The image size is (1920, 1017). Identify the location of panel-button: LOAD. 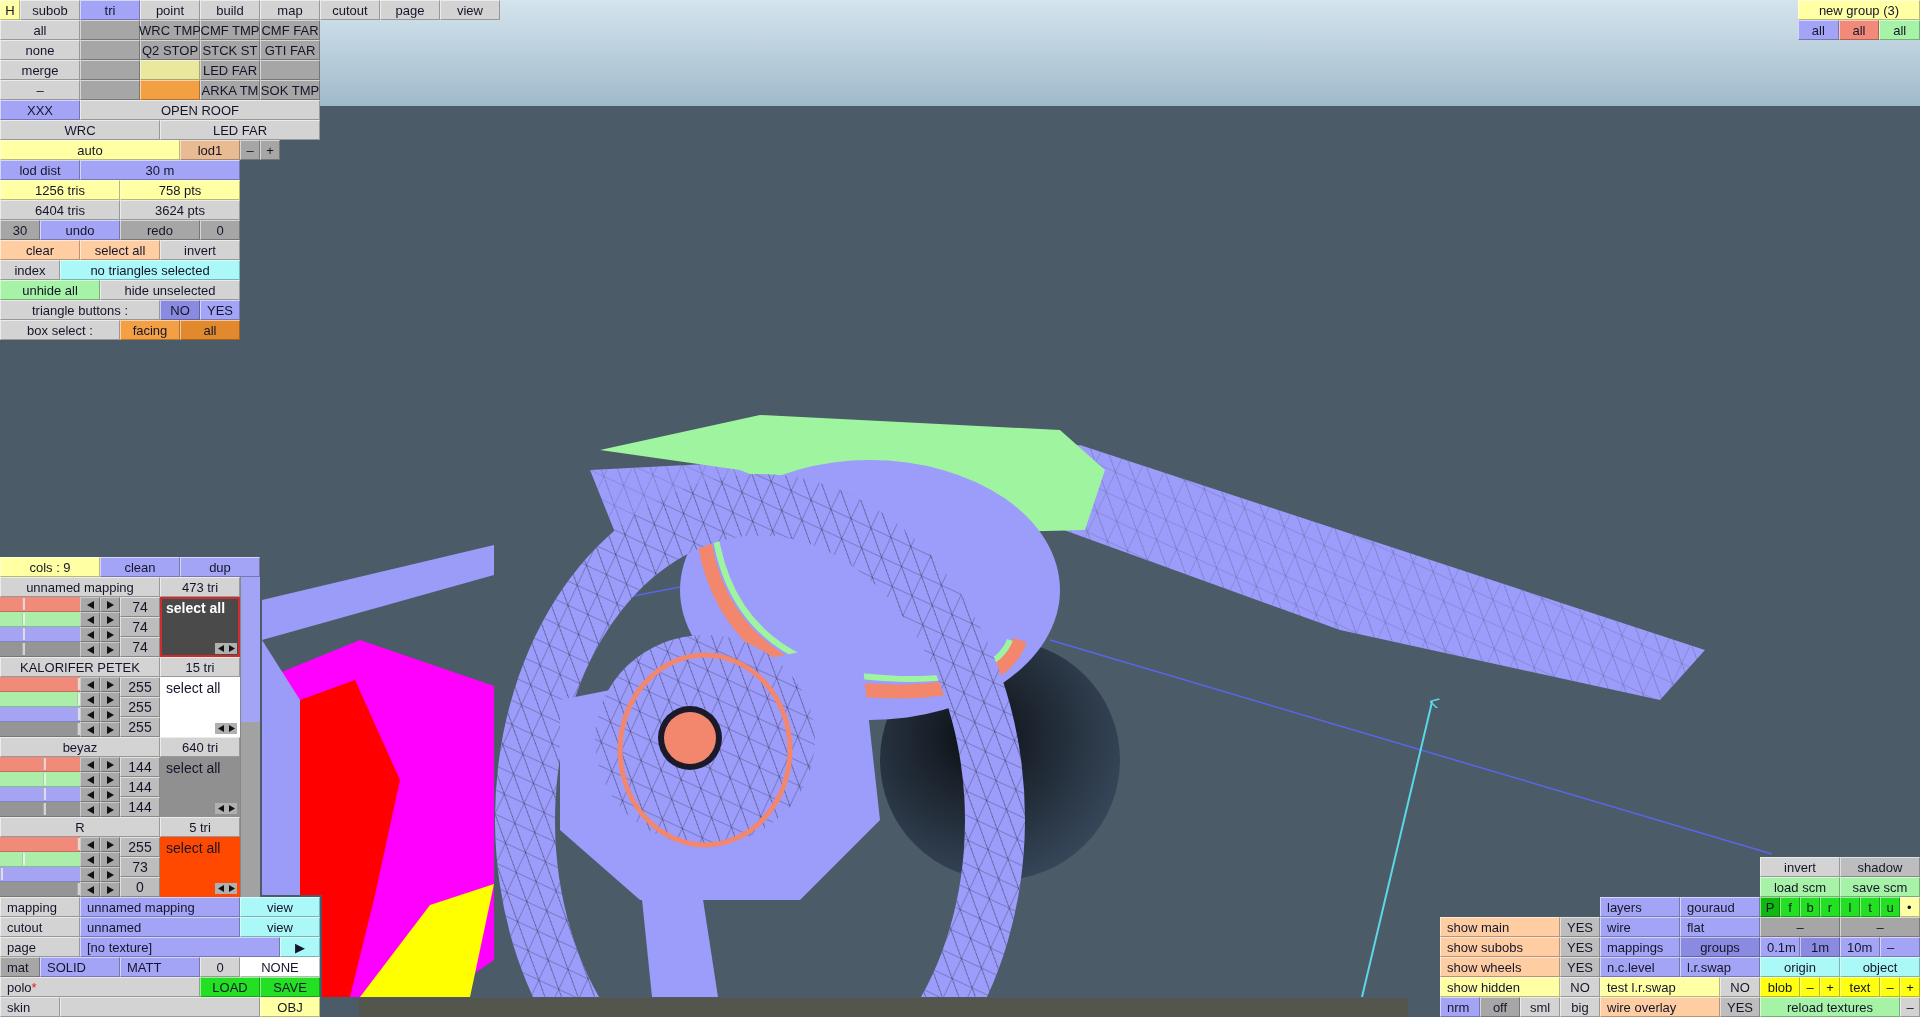
(230, 987).